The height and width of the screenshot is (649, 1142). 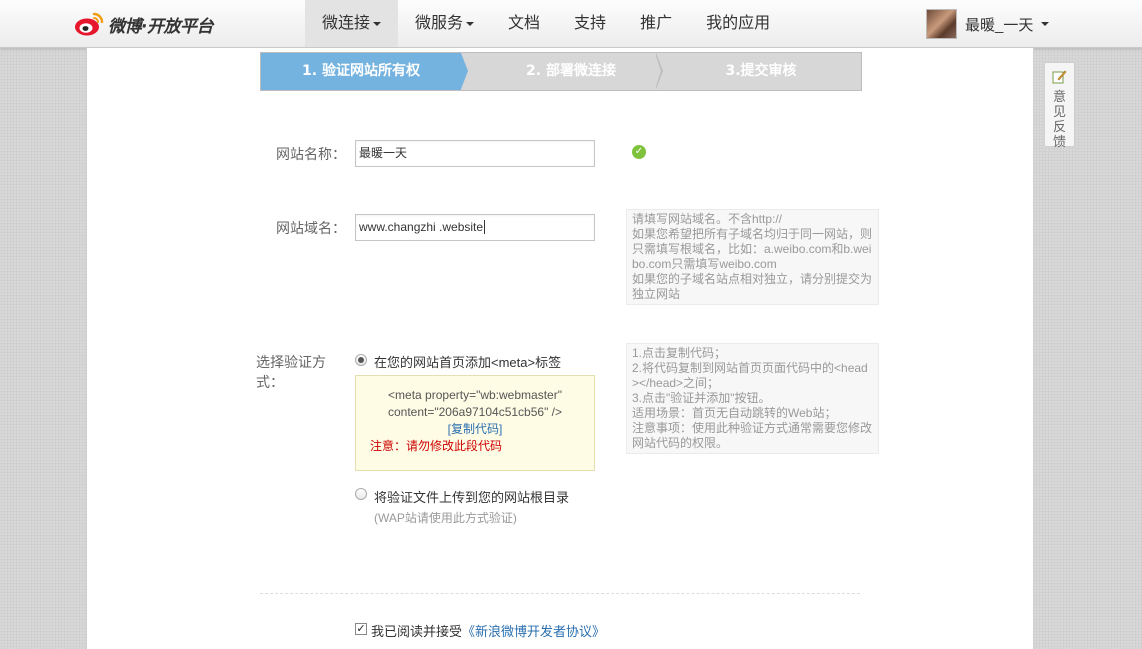 I want to click on verify-tip-line: 适用场景：首页无自动跳转的Web站；, so click(x=734, y=413).